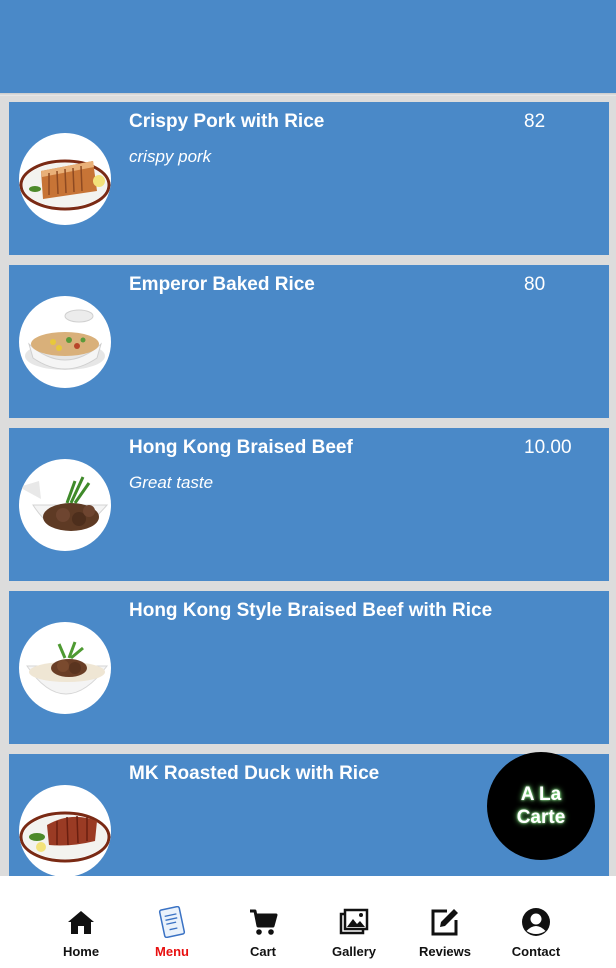 The image size is (616, 968). What do you see at coordinates (65, 505) in the screenshot?
I see `braised-beef-image` at bounding box center [65, 505].